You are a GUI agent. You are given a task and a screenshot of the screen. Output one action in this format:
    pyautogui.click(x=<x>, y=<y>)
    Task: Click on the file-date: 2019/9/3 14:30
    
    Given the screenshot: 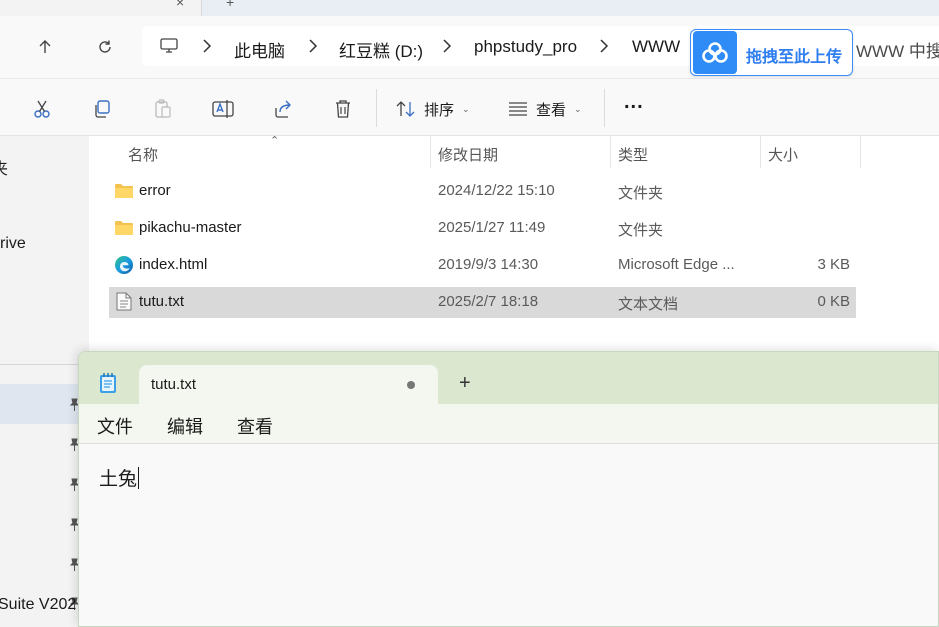 What is the action you would take?
    pyautogui.click(x=488, y=264)
    